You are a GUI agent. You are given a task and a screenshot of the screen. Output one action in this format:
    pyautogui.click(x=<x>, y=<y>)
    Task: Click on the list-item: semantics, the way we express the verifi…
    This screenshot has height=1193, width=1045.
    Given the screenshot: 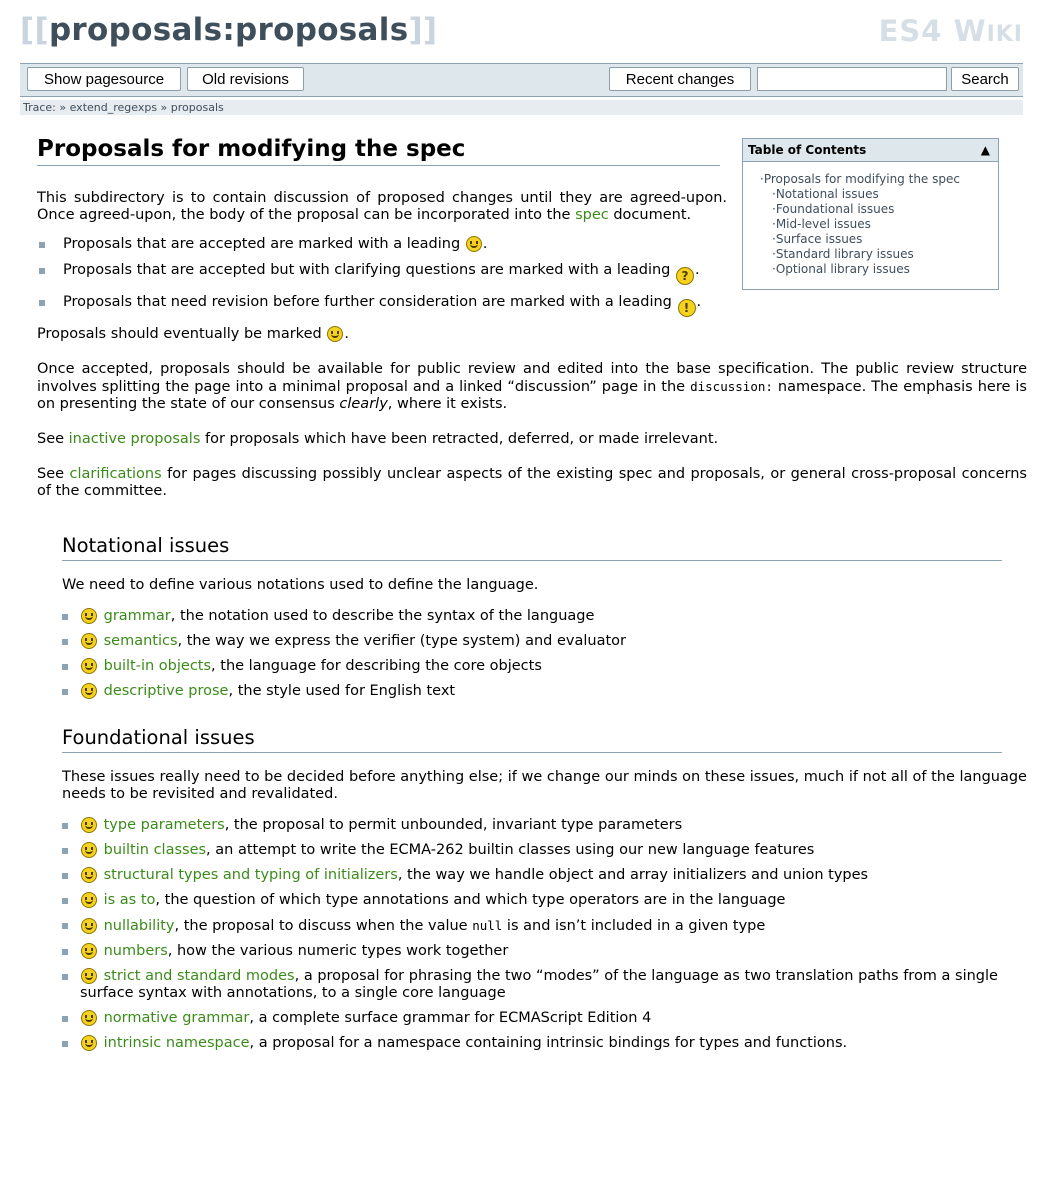 What is the action you would take?
    pyautogui.click(x=544, y=641)
    